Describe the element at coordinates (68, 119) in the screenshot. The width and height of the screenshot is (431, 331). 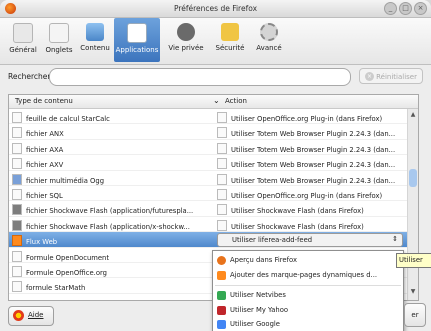
I see `content-type: feuille de calcul StarCalc` at that location.